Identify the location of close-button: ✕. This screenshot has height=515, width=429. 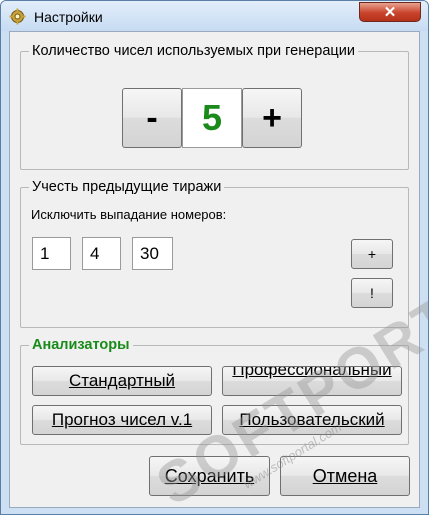
(390, 12).